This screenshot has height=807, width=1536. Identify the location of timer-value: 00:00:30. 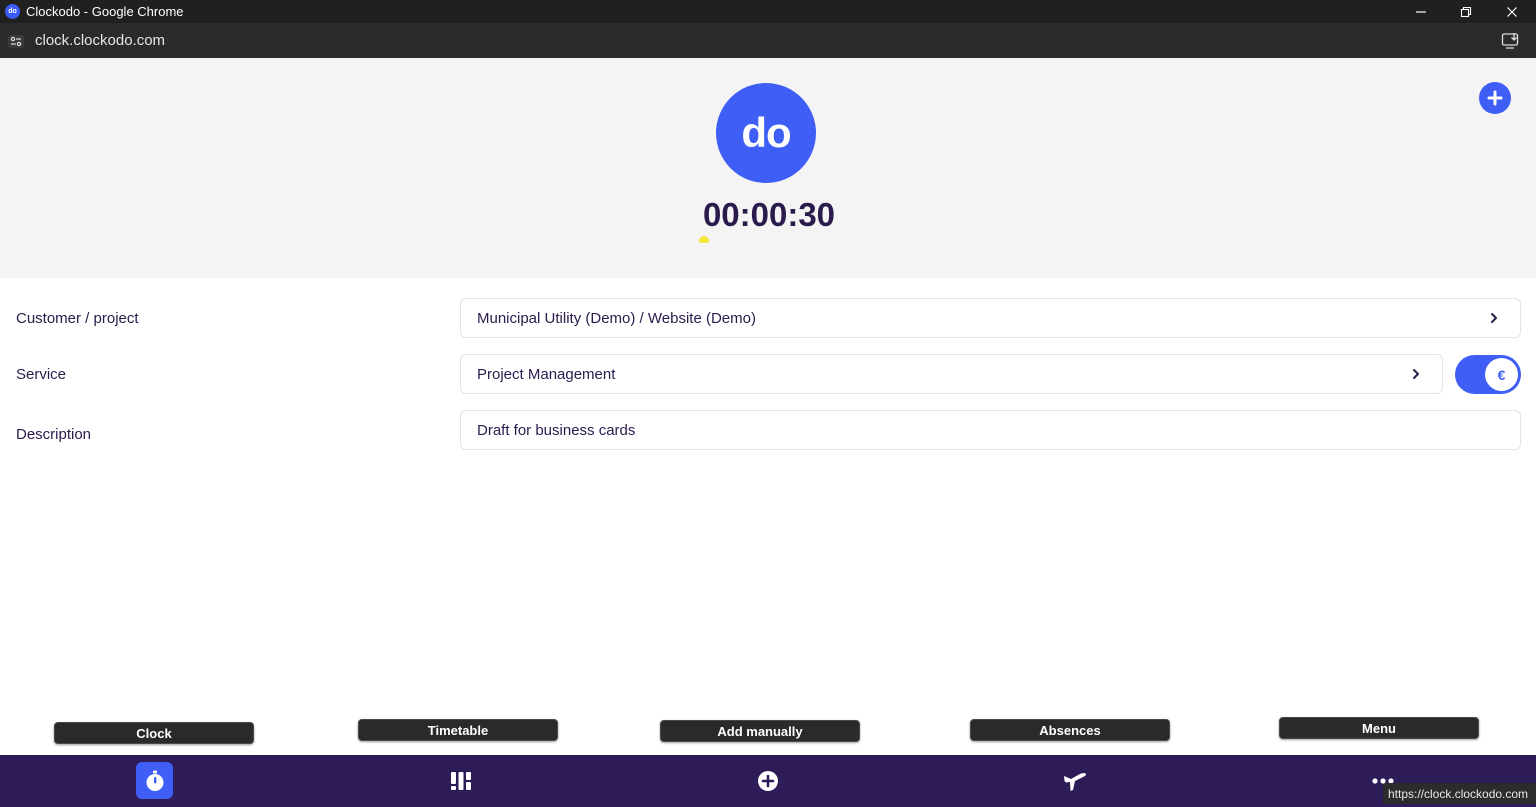
(769, 214).